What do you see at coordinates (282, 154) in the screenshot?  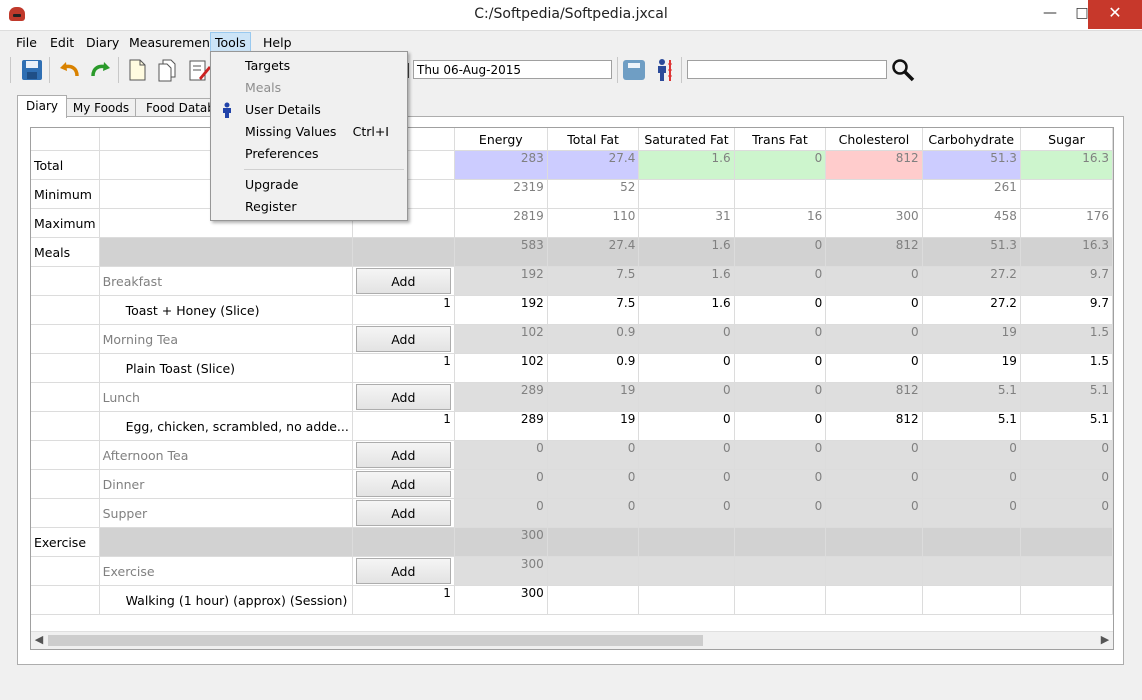 I see `menu-item-preferences: Preferences` at bounding box center [282, 154].